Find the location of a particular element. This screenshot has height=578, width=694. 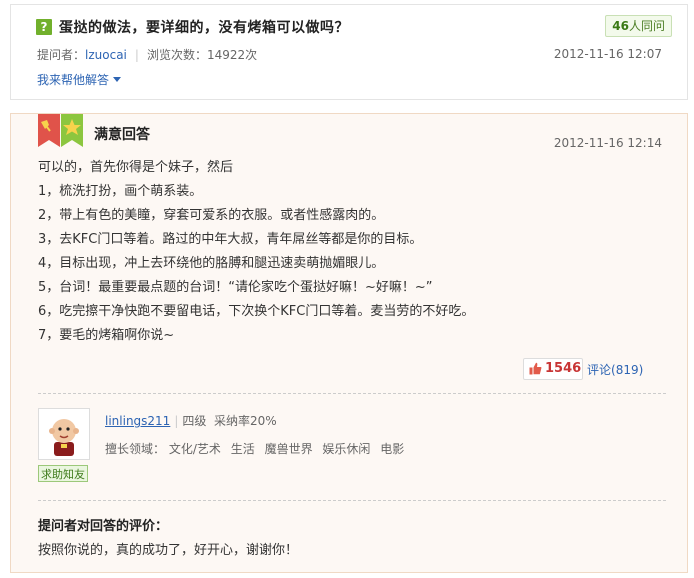

answer-time: 2012-11-16 12:14 is located at coordinates (607, 143).